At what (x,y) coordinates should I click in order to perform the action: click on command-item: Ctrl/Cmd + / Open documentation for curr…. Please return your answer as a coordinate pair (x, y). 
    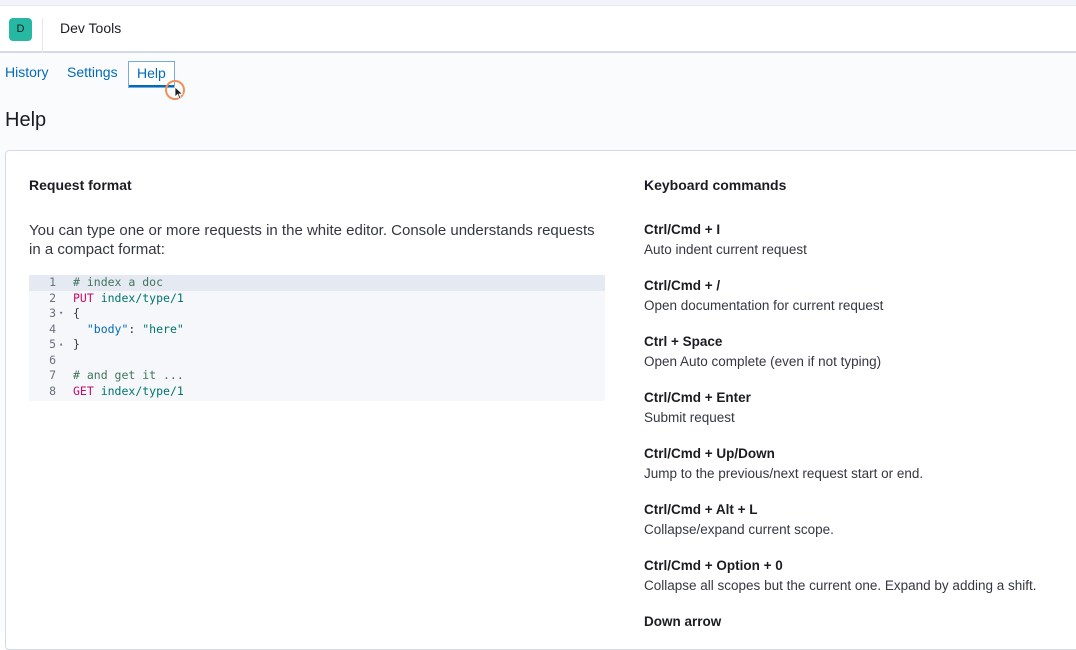
    Looking at the image, I should click on (860, 297).